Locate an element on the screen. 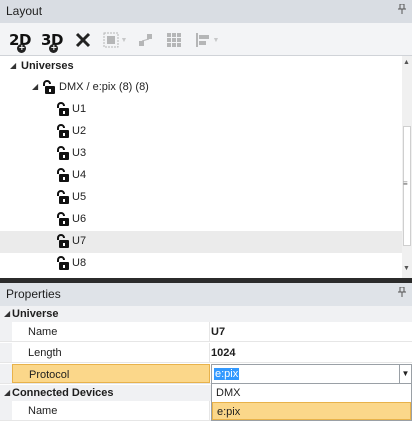  matrix-button is located at coordinates (174, 40).